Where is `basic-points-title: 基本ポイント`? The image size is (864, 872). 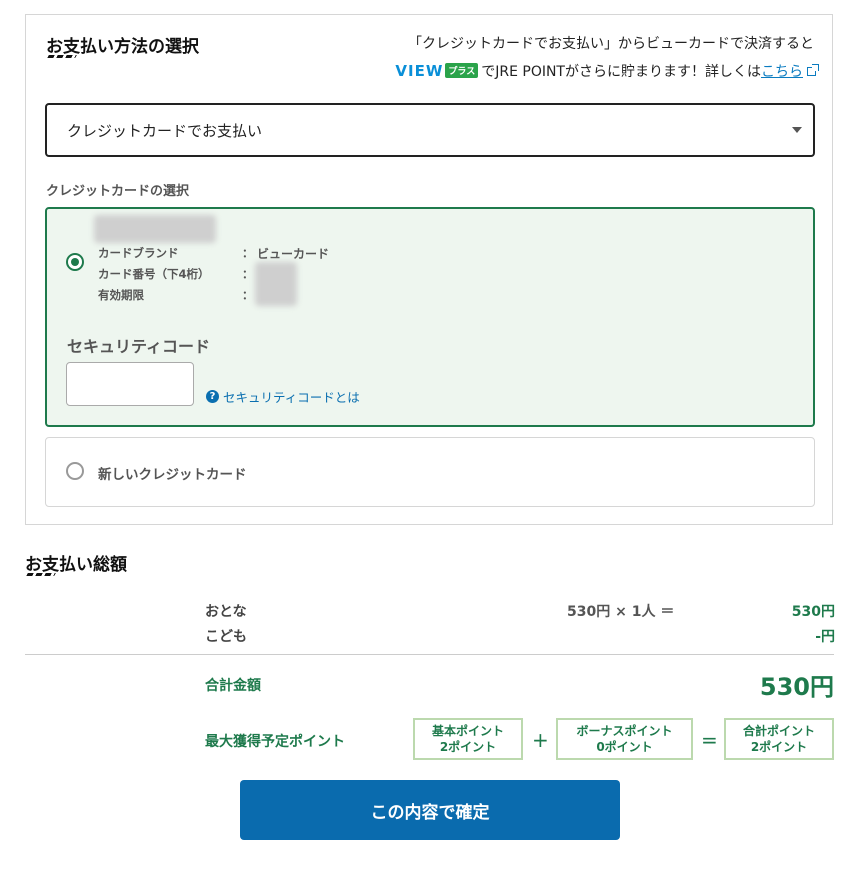 basic-points-title: 基本ポイント is located at coordinates (467, 731).